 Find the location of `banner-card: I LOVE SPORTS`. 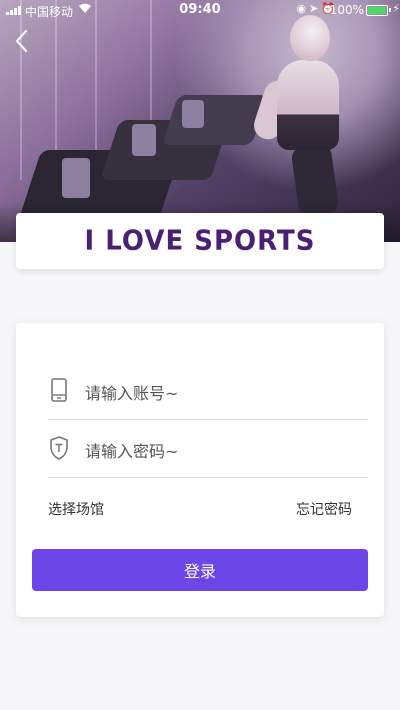

banner-card: I LOVE SPORTS is located at coordinates (200, 241).